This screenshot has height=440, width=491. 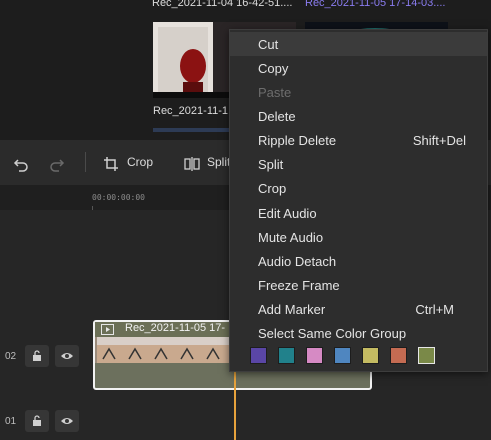 What do you see at coordinates (292, 309) in the screenshot?
I see `menu-item-label: Add Marker` at bounding box center [292, 309].